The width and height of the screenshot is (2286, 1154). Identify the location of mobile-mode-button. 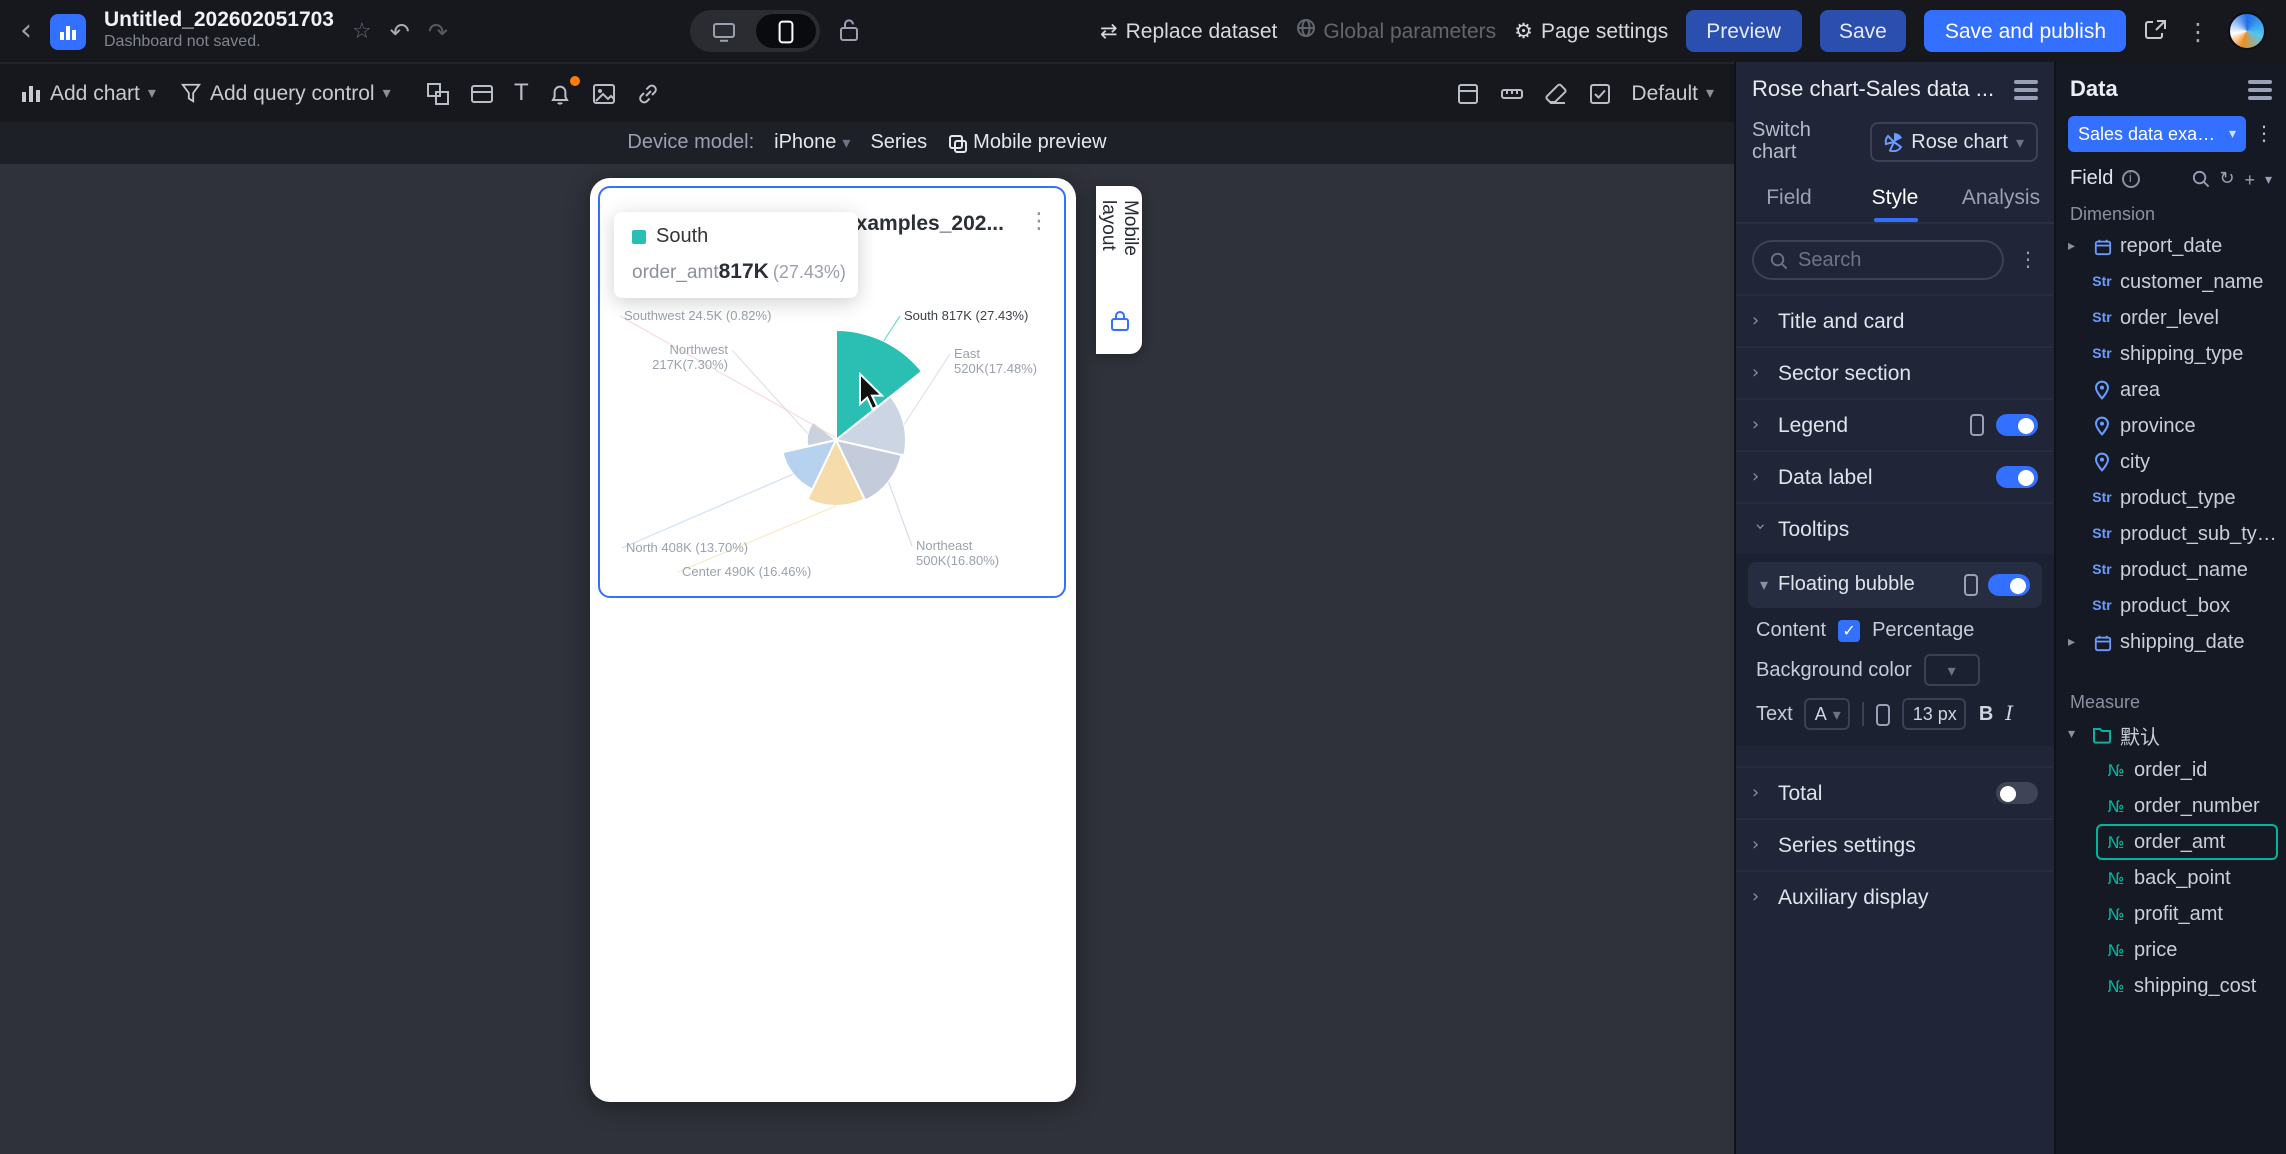
(785, 31).